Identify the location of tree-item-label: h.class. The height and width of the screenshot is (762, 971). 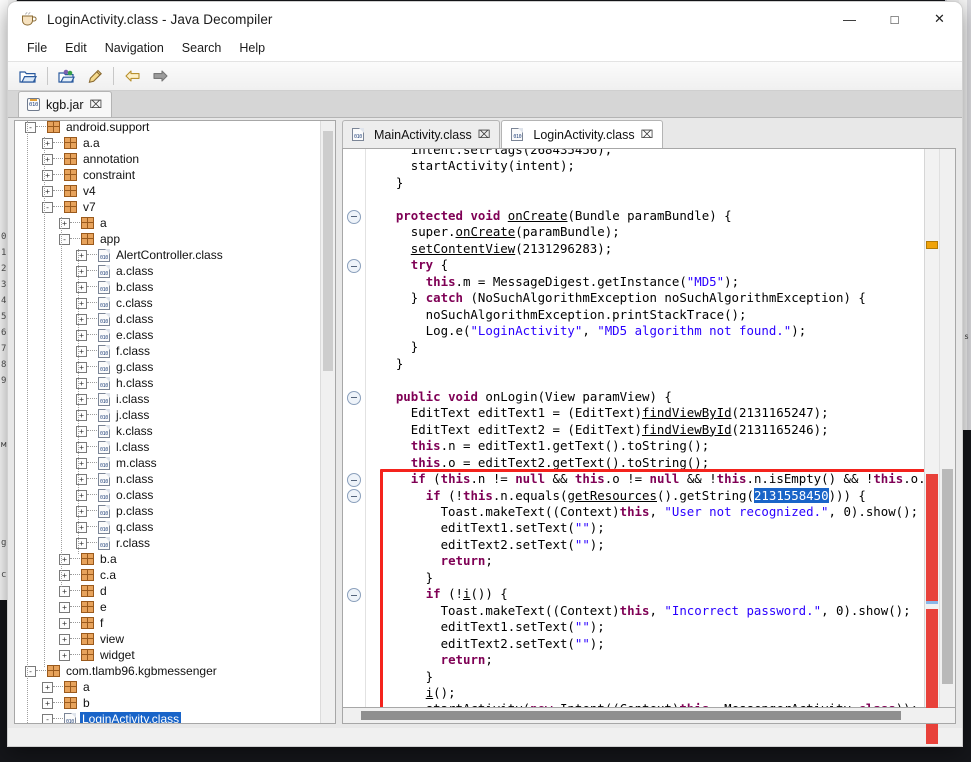
(135, 382).